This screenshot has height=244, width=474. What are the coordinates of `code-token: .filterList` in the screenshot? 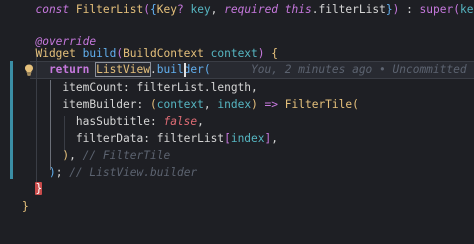 It's located at (348, 9).